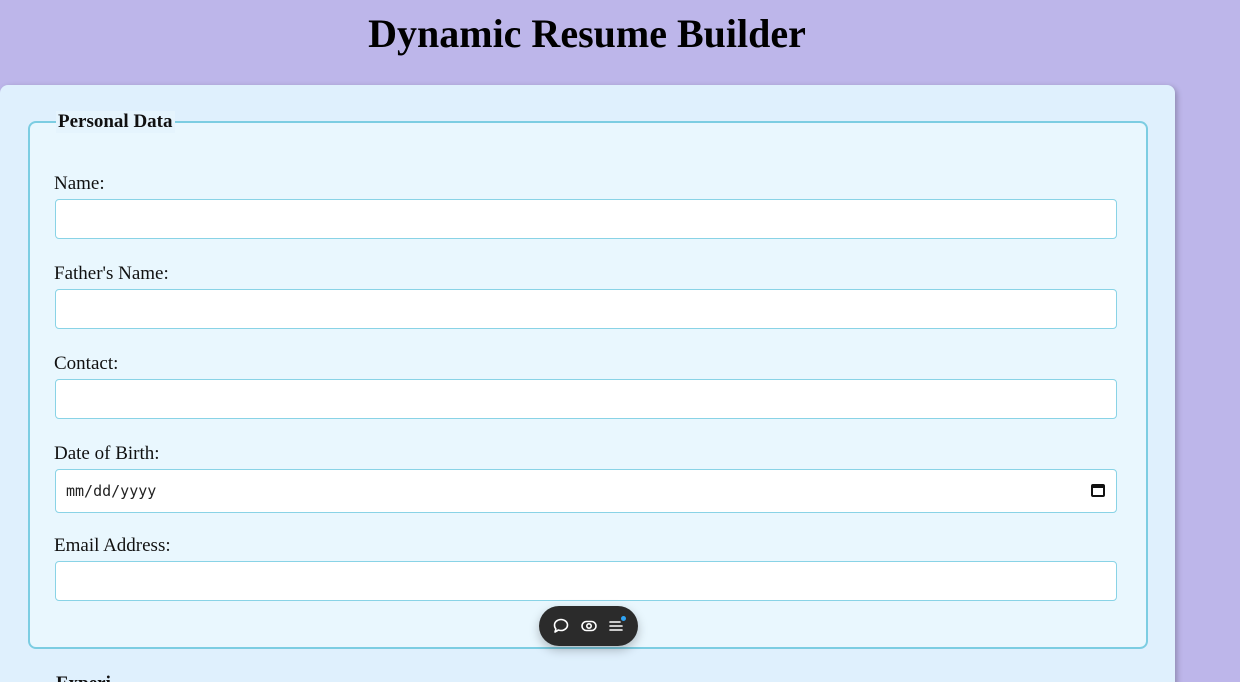 Image resolution: width=1240 pixels, height=682 pixels. What do you see at coordinates (624, 618) in the screenshot?
I see `notification-dot` at bounding box center [624, 618].